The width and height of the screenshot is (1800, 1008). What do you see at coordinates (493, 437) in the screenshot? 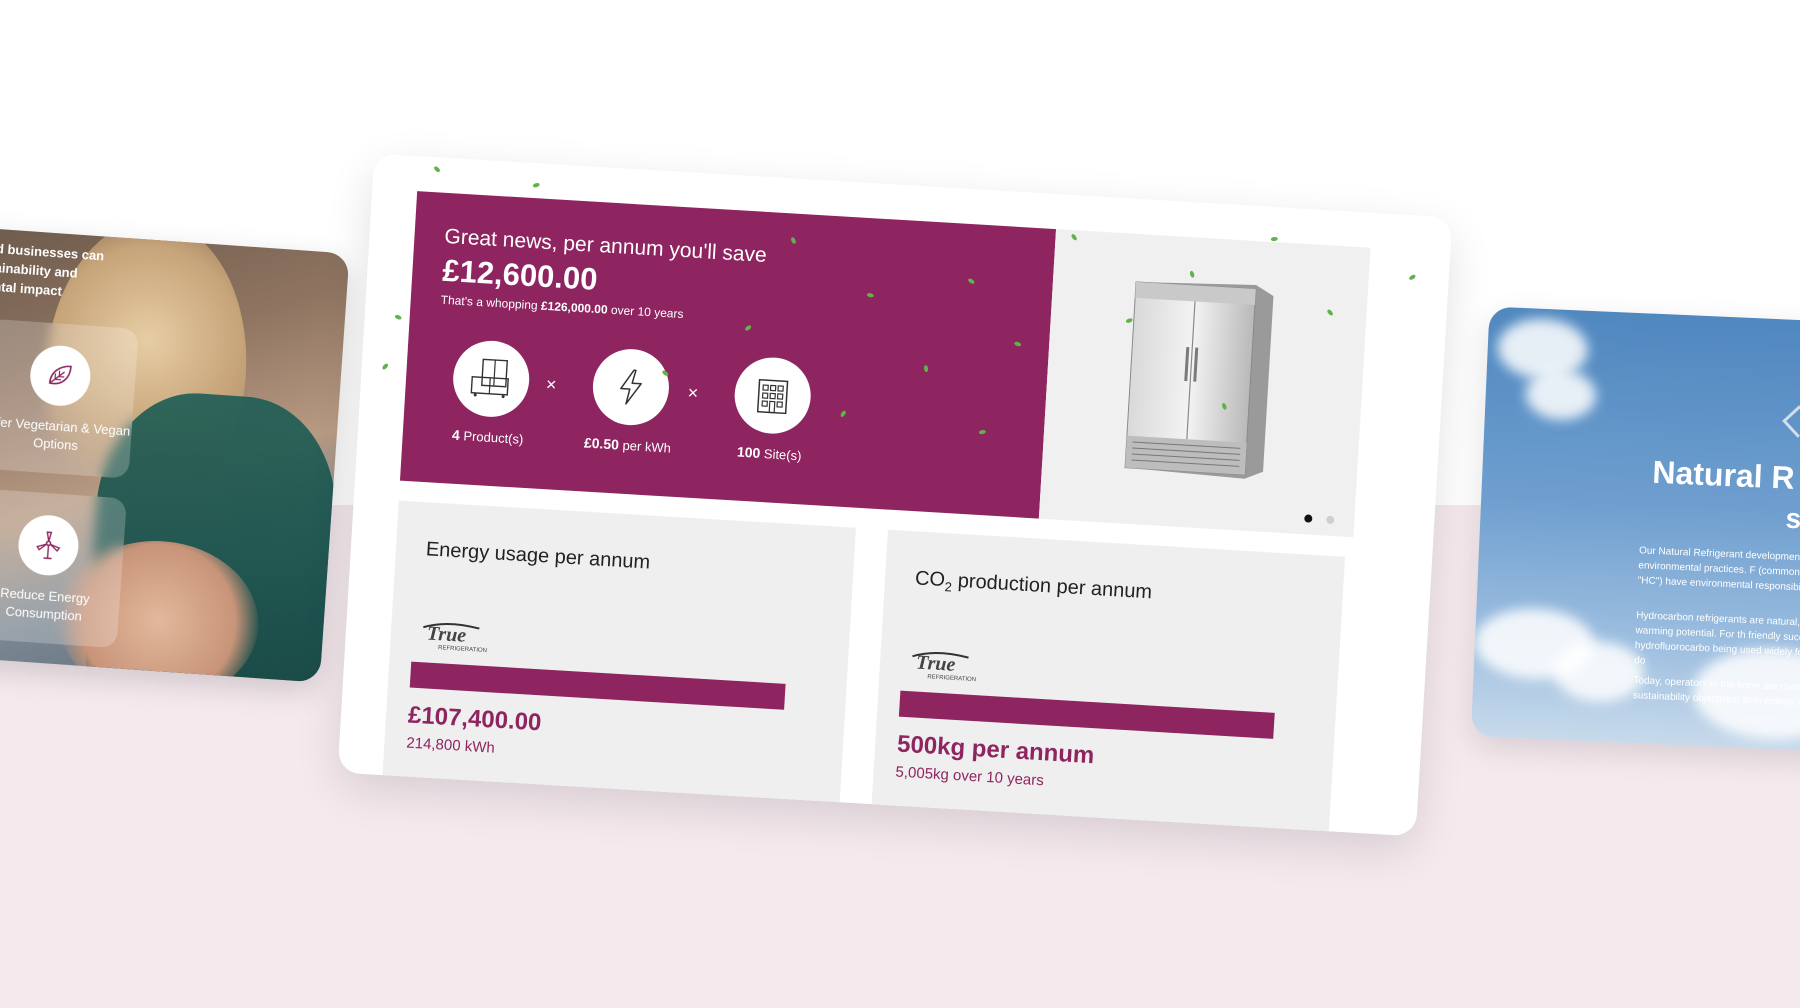
I see `products-unit: Product(s)` at bounding box center [493, 437].